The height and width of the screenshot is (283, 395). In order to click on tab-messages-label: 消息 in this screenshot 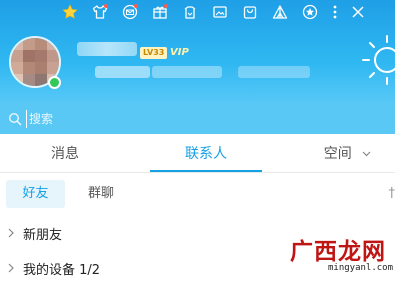, I will do `click(65, 154)`.